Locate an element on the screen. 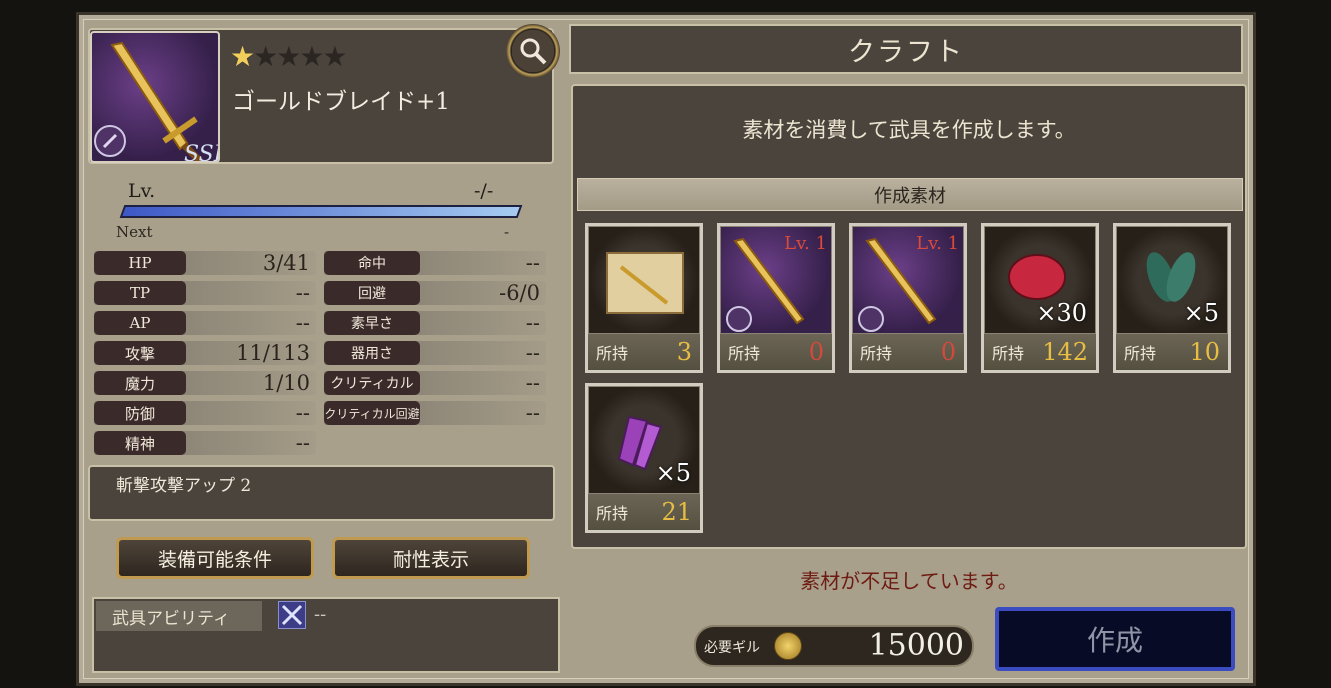 The height and width of the screenshot is (688, 1331). rarity-stars: ★★★★★ is located at coordinates (289, 56).